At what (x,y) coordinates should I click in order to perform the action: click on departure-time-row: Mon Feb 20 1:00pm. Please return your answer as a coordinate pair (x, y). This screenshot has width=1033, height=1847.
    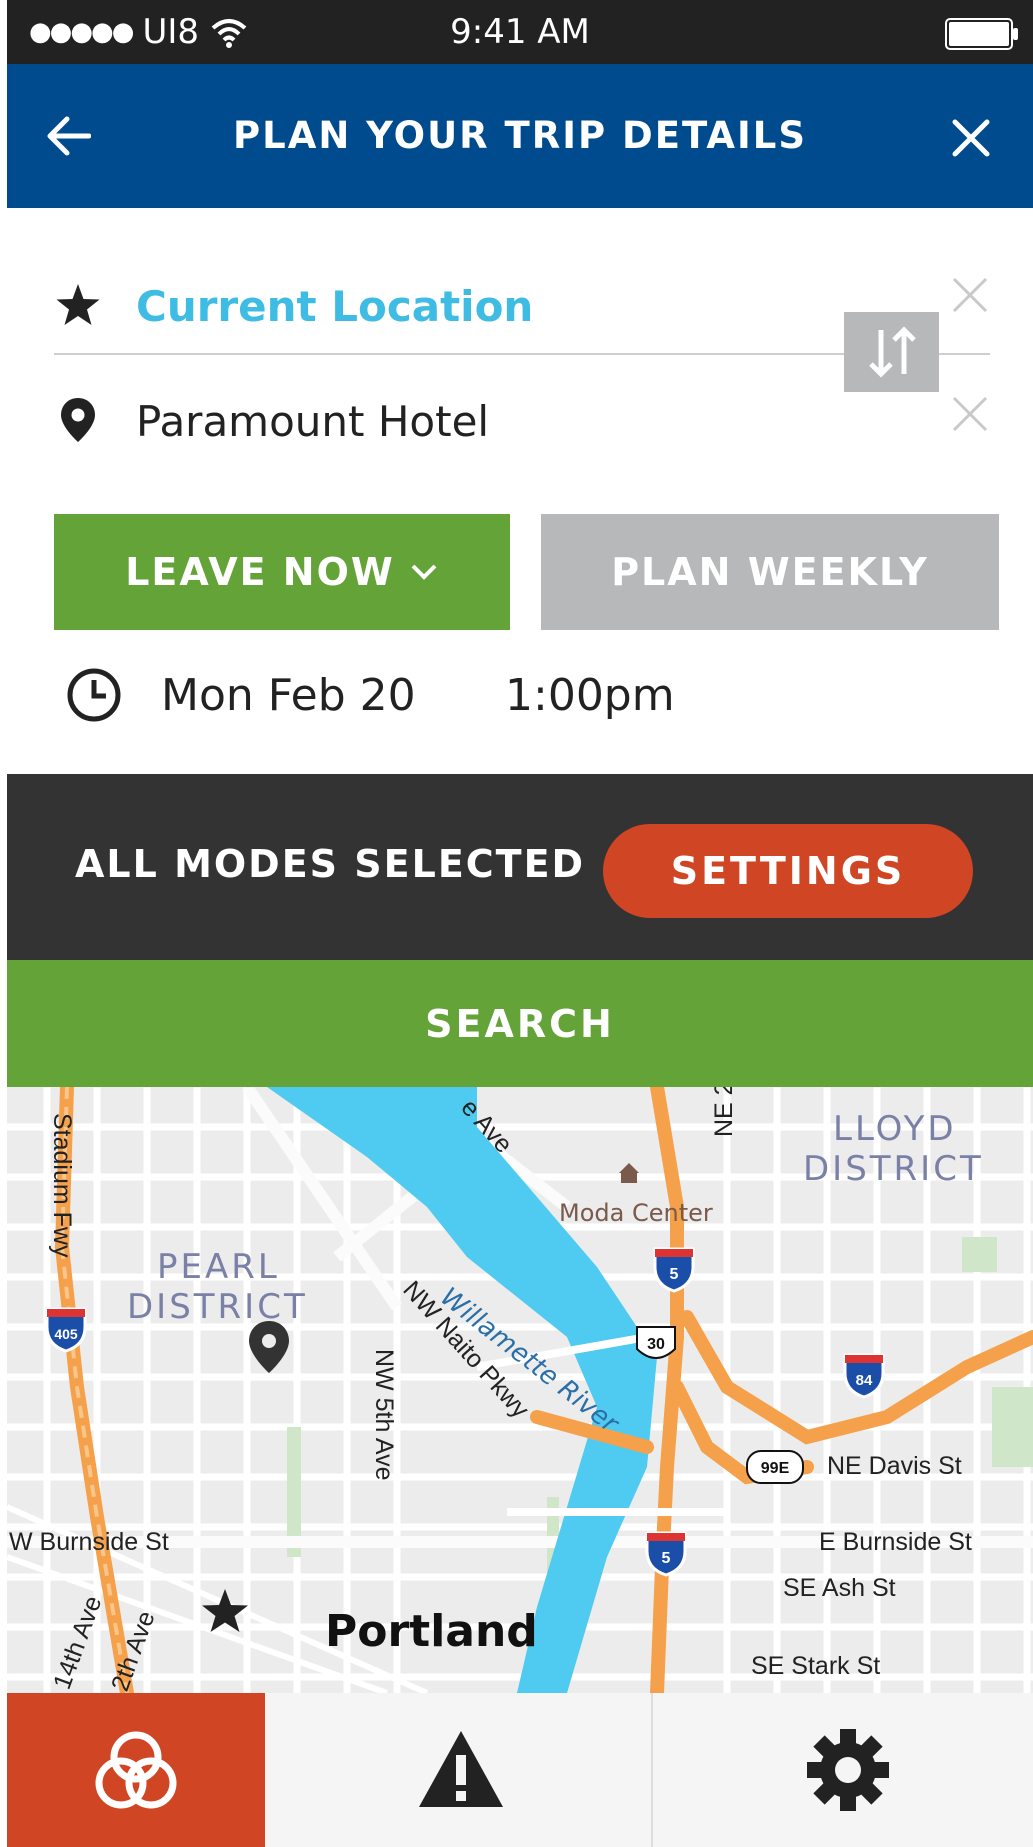
    Looking at the image, I should click on (515, 694).